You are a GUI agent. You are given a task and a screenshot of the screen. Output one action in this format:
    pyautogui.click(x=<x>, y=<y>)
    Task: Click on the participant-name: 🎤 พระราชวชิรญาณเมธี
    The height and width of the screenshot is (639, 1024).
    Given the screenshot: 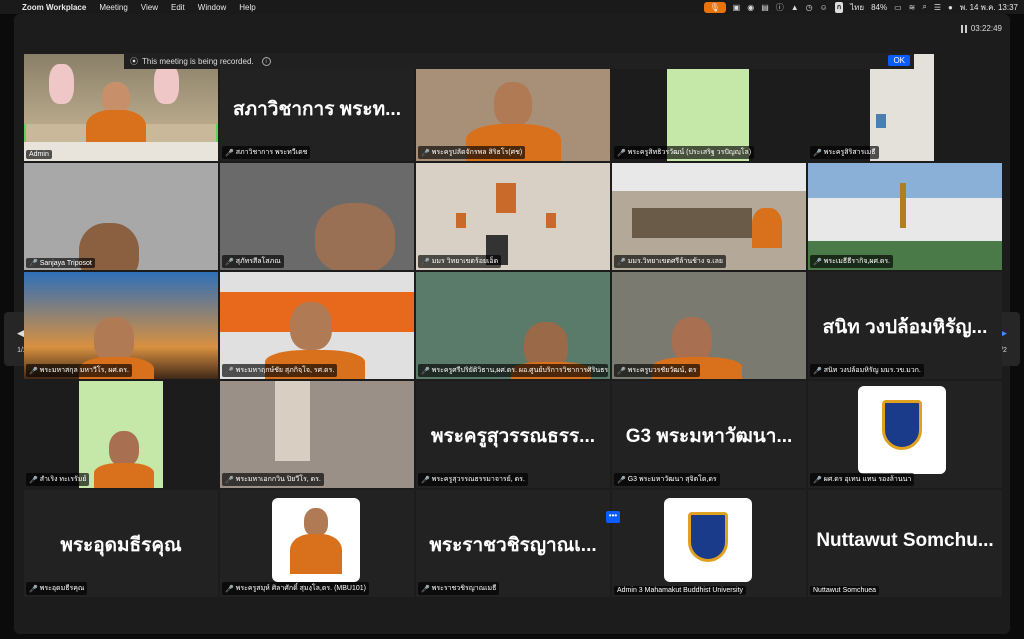 What is the action you would take?
    pyautogui.click(x=459, y=588)
    